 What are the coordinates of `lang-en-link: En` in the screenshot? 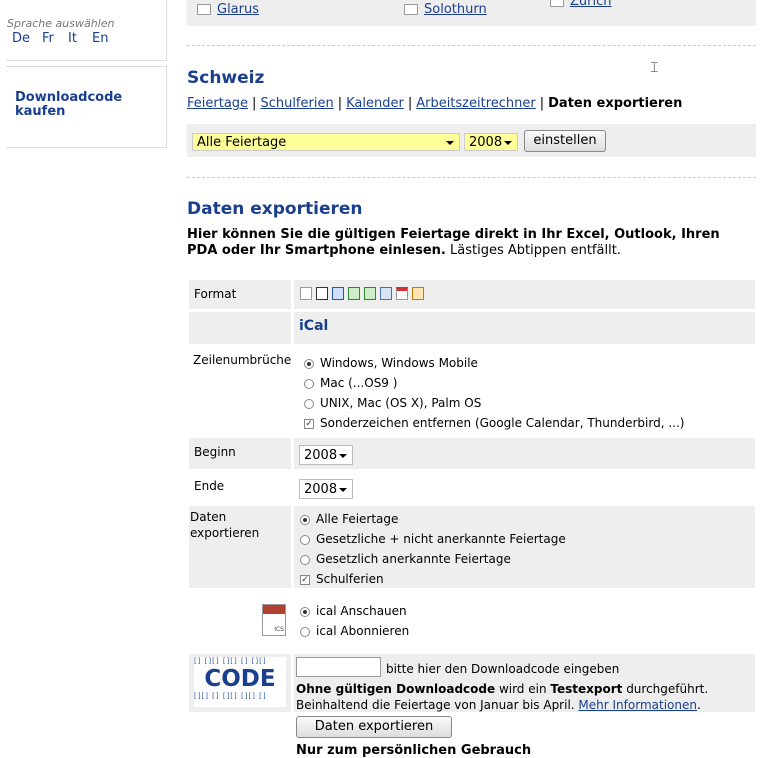 It's located at (100, 38).